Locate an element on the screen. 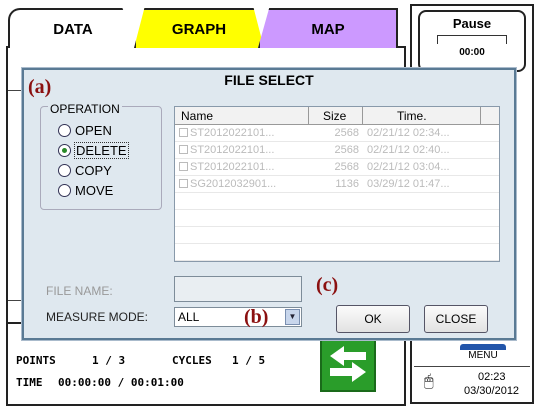 This screenshot has width=536, height=408. radio-copy-label: COPY is located at coordinates (93, 170).